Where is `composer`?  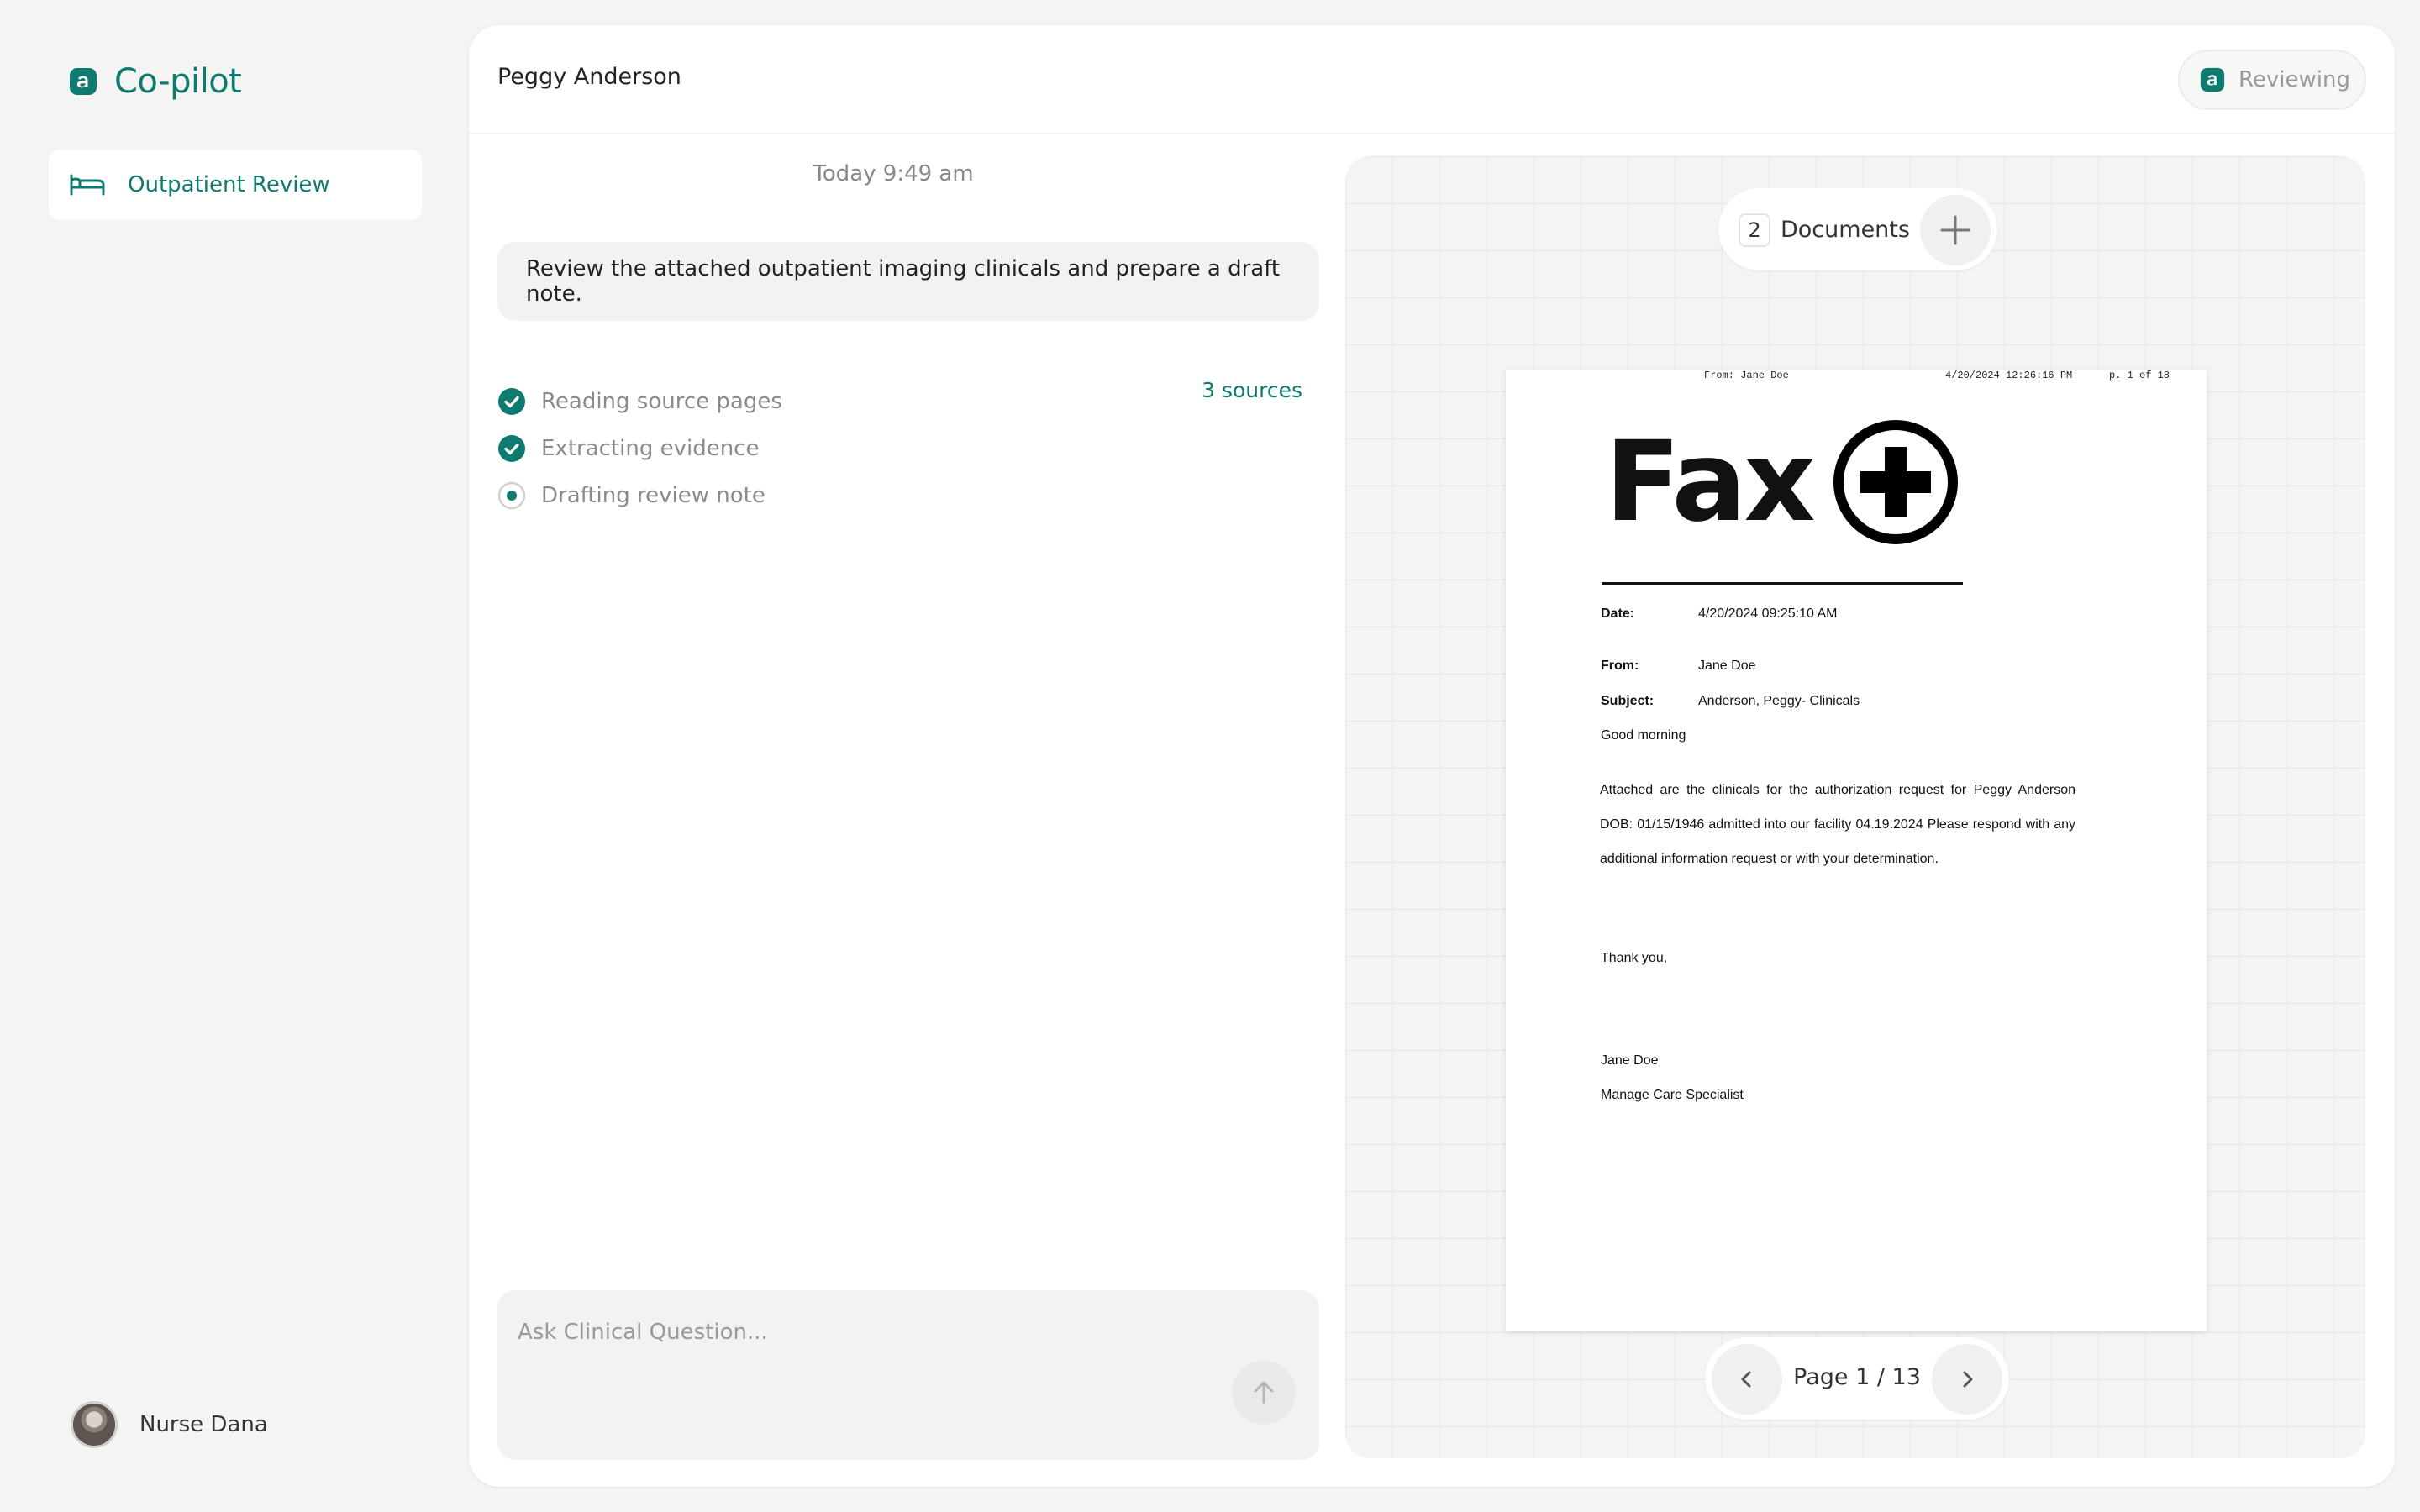
composer is located at coordinates (908, 1375).